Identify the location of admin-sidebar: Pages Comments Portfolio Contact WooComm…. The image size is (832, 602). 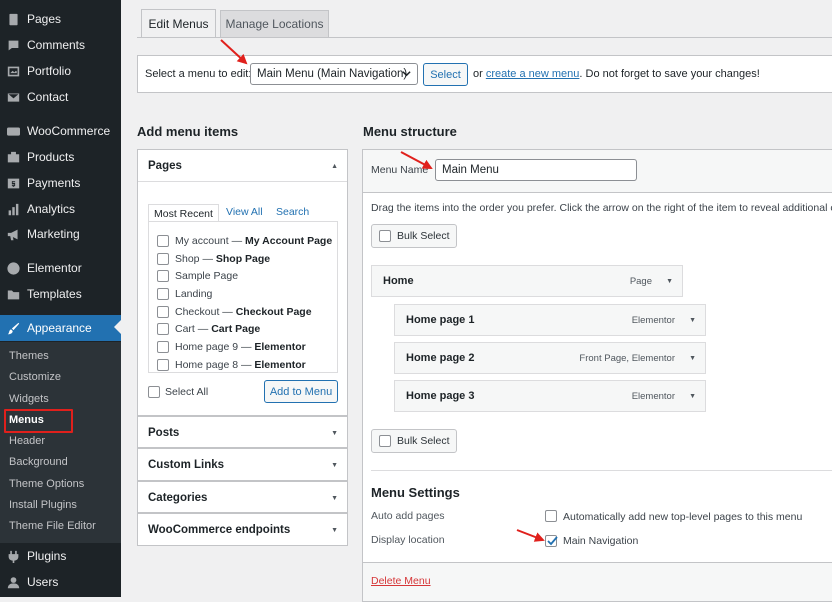
(60, 298).